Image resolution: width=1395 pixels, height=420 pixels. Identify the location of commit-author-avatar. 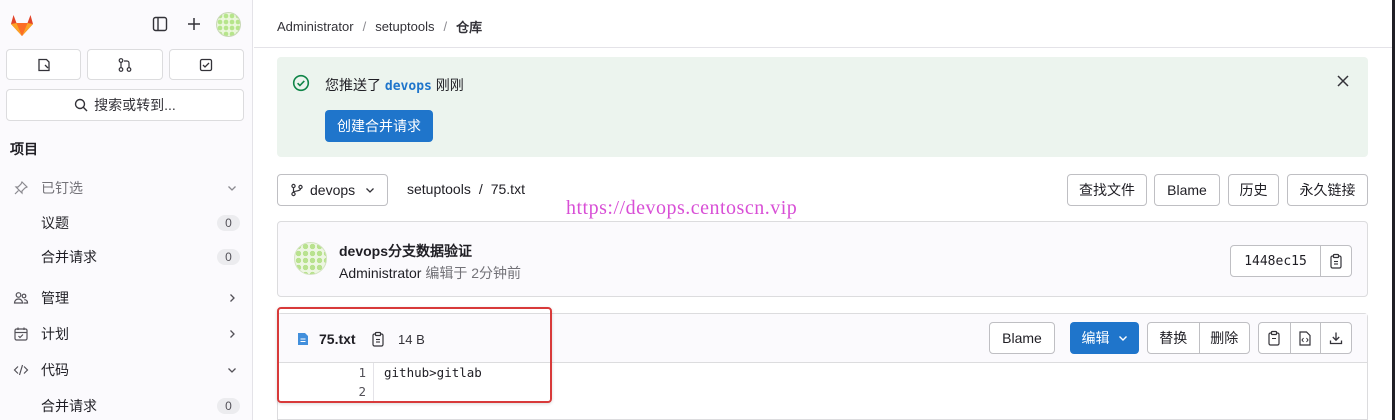
(310, 258).